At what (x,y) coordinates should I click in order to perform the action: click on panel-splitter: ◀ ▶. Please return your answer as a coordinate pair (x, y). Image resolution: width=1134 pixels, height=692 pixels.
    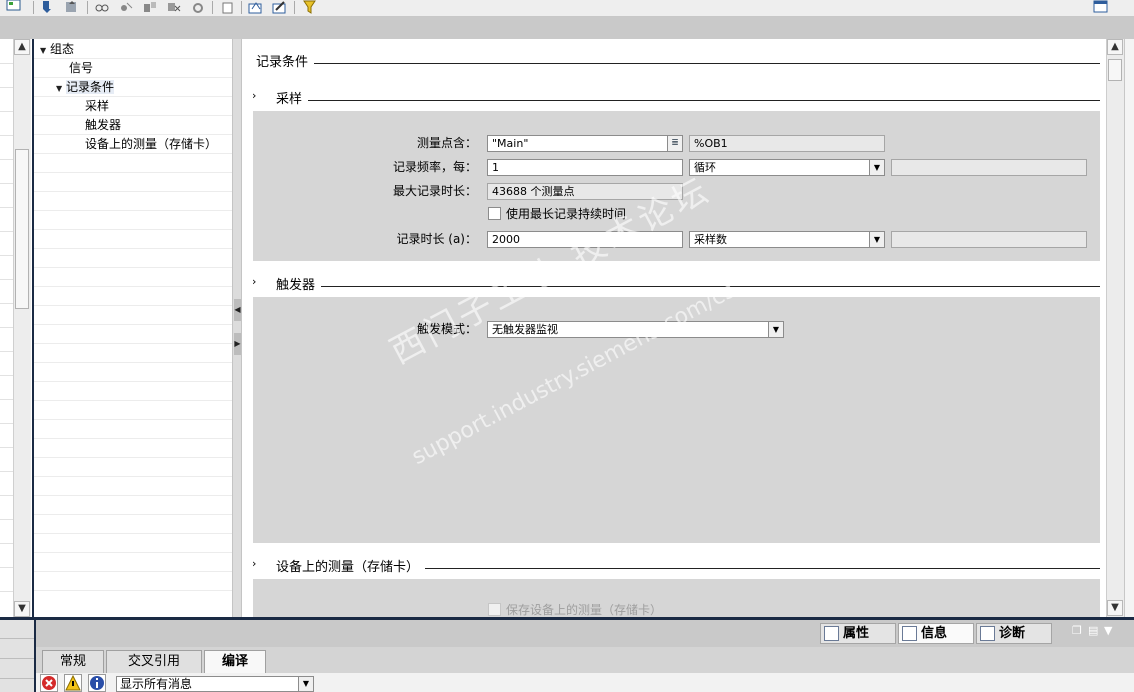
    Looking at the image, I should click on (237, 328).